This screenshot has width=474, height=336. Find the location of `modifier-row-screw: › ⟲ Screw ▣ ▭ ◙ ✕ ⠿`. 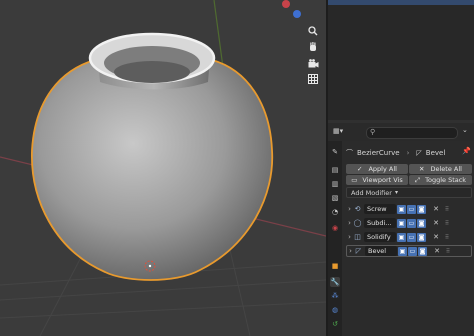

modifier-row-screw: › ⟲ Screw ▣ ▭ ◙ ✕ ⠿ is located at coordinates (409, 209).